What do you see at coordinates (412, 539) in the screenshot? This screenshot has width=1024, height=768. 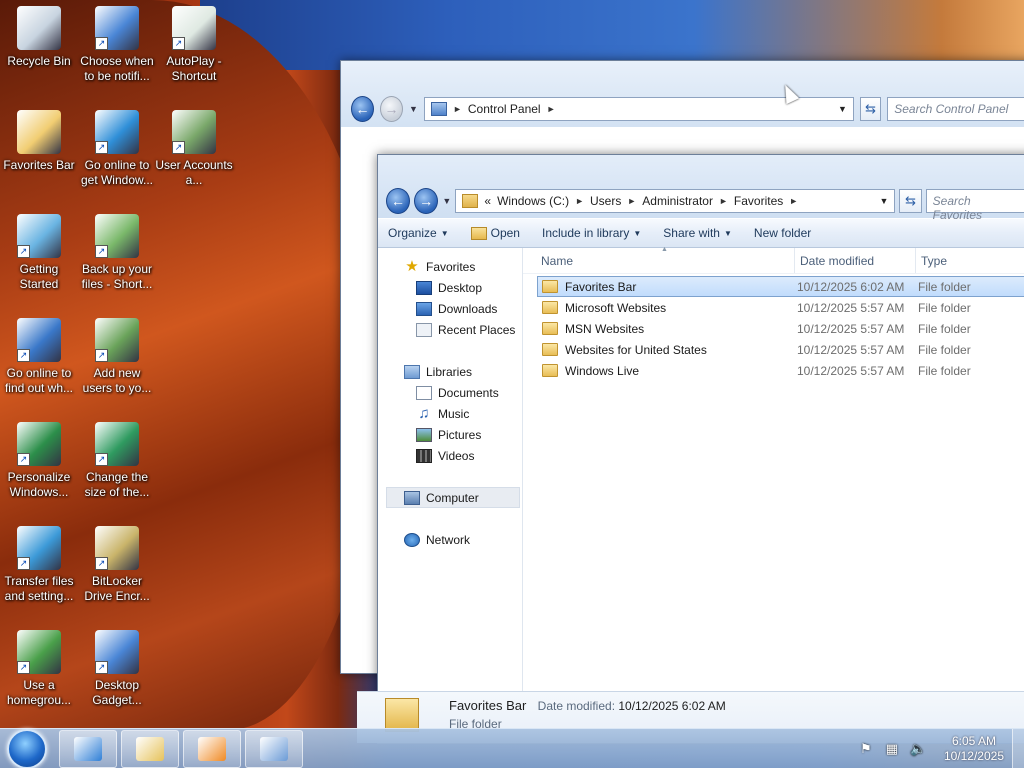 I see `network-icon` at bounding box center [412, 539].